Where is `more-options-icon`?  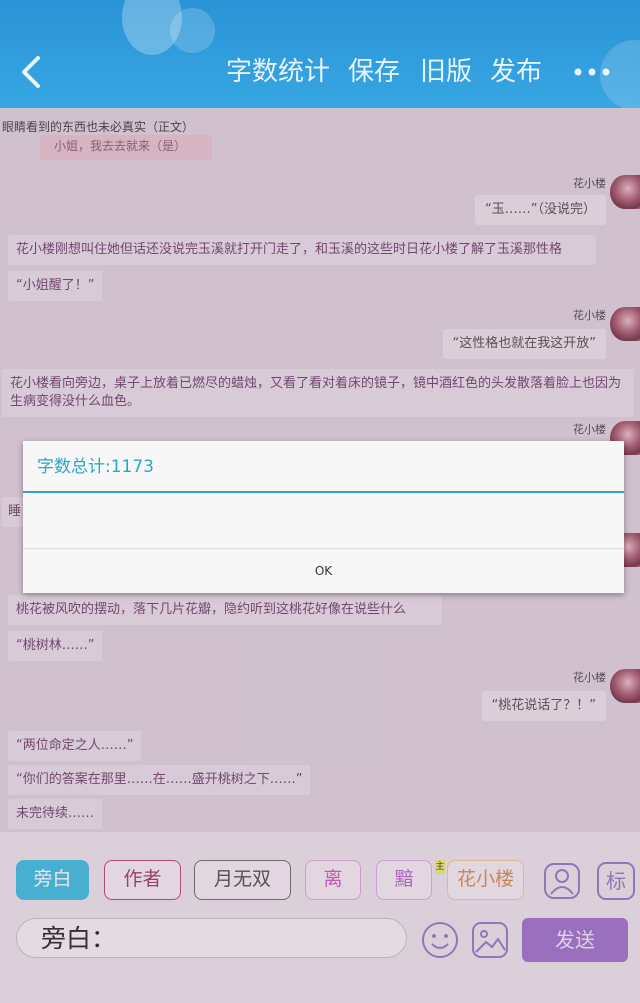 more-options-icon is located at coordinates (592, 72).